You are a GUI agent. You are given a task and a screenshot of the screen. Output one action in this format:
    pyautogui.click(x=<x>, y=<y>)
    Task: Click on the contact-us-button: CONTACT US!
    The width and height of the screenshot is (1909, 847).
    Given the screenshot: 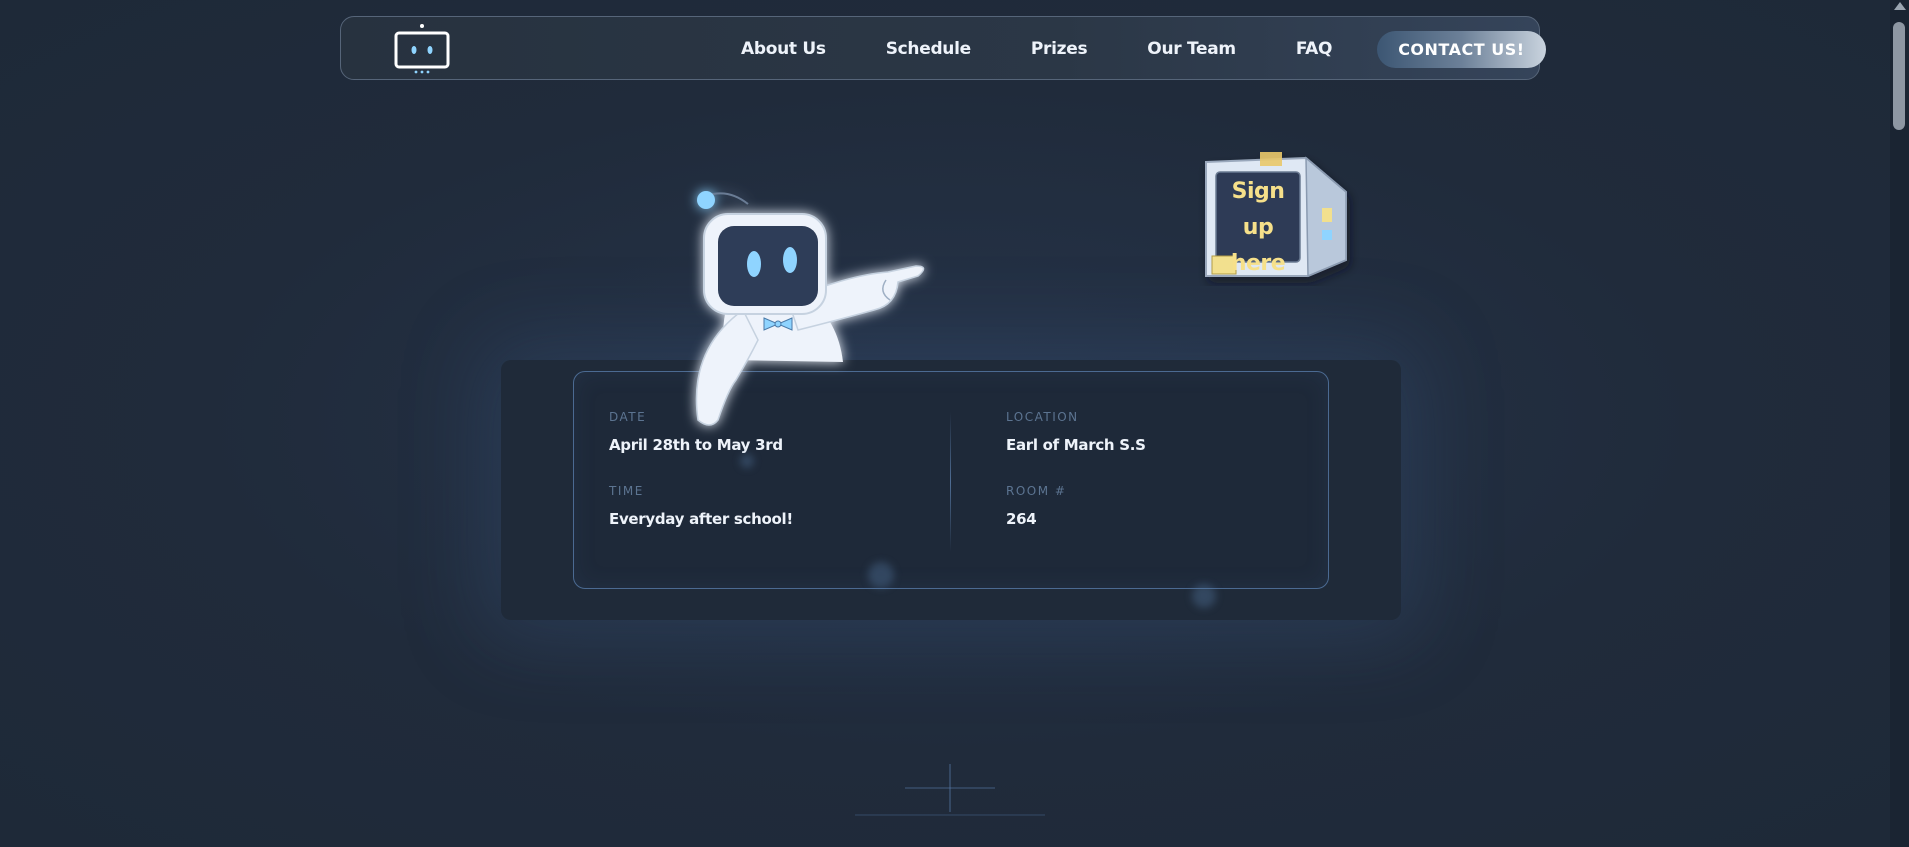 What is the action you would take?
    pyautogui.click(x=1461, y=49)
    